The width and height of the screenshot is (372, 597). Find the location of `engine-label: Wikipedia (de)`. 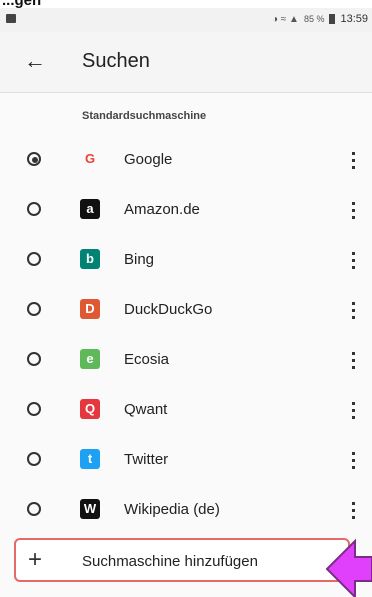

engine-label: Wikipedia (de) is located at coordinates (172, 509).